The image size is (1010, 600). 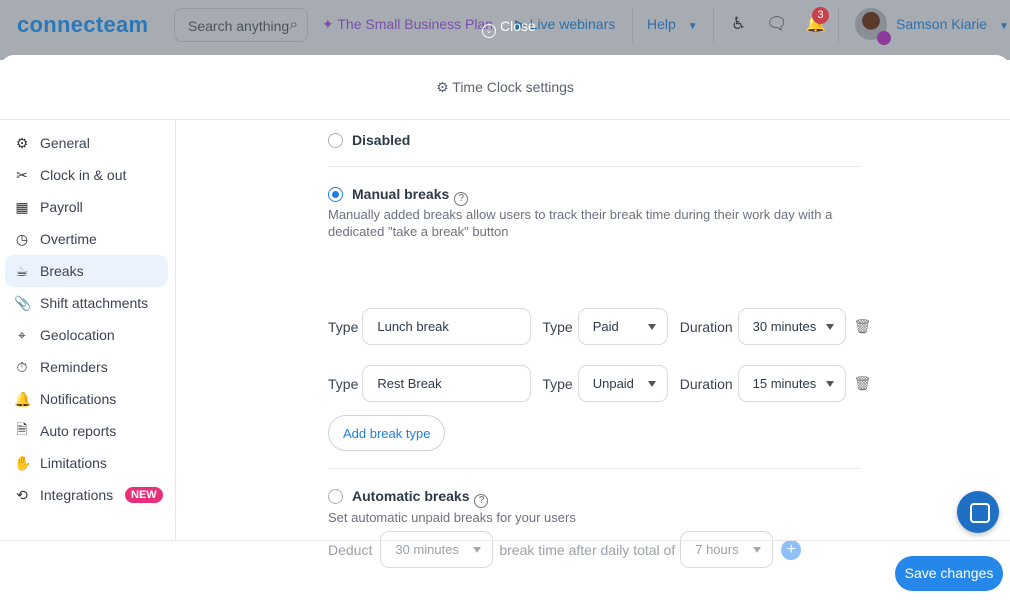 What do you see at coordinates (489, 31) in the screenshot?
I see `close-icon: ⌄` at bounding box center [489, 31].